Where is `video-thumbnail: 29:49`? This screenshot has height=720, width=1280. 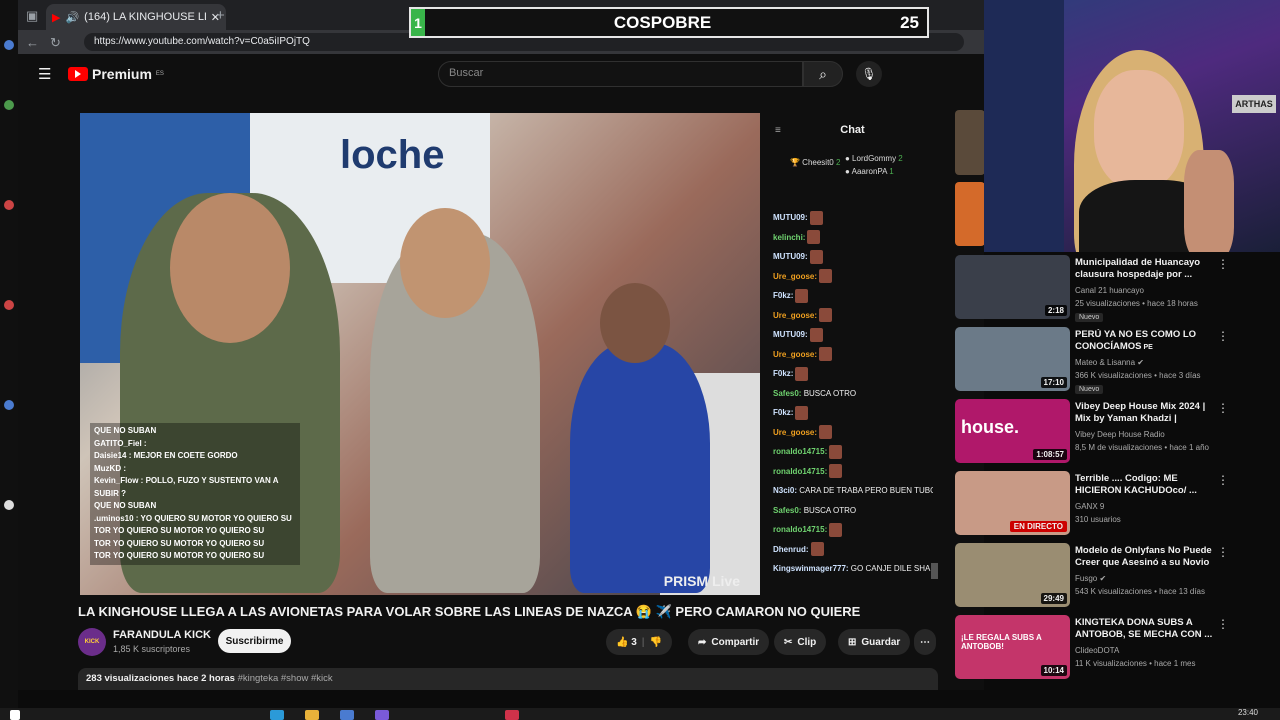
video-thumbnail: 29:49 is located at coordinates (1012, 575).